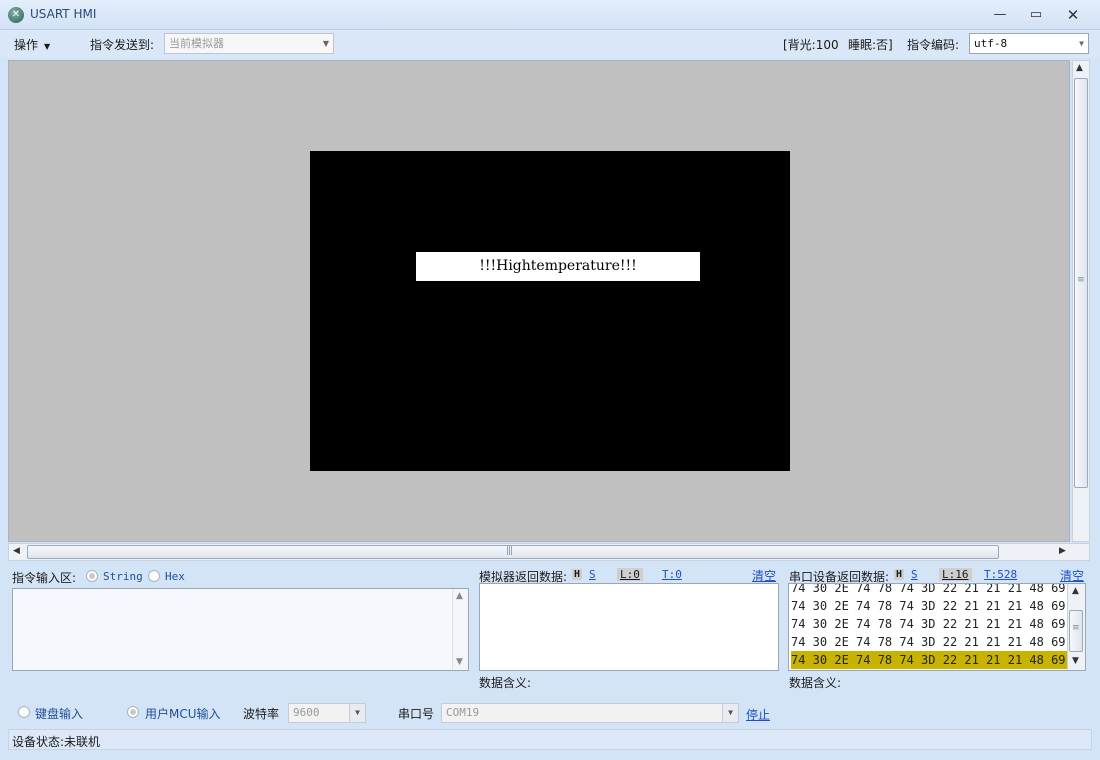 The width and height of the screenshot is (1100, 760). Describe the element at coordinates (249, 43) in the screenshot. I see `send-to-select: 当前模拟器 ▼` at that location.